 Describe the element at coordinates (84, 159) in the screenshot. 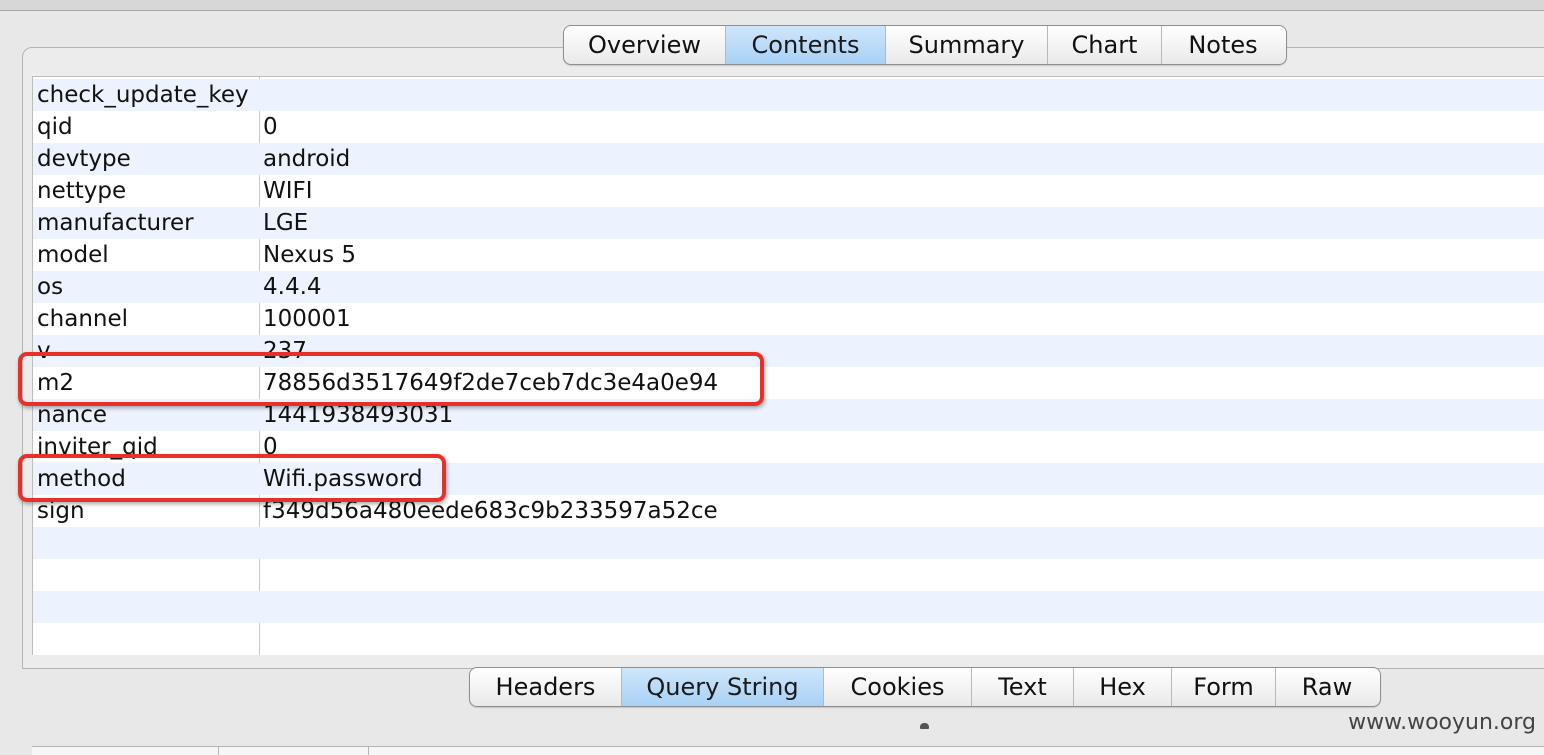

I see `param-key: devtype` at that location.